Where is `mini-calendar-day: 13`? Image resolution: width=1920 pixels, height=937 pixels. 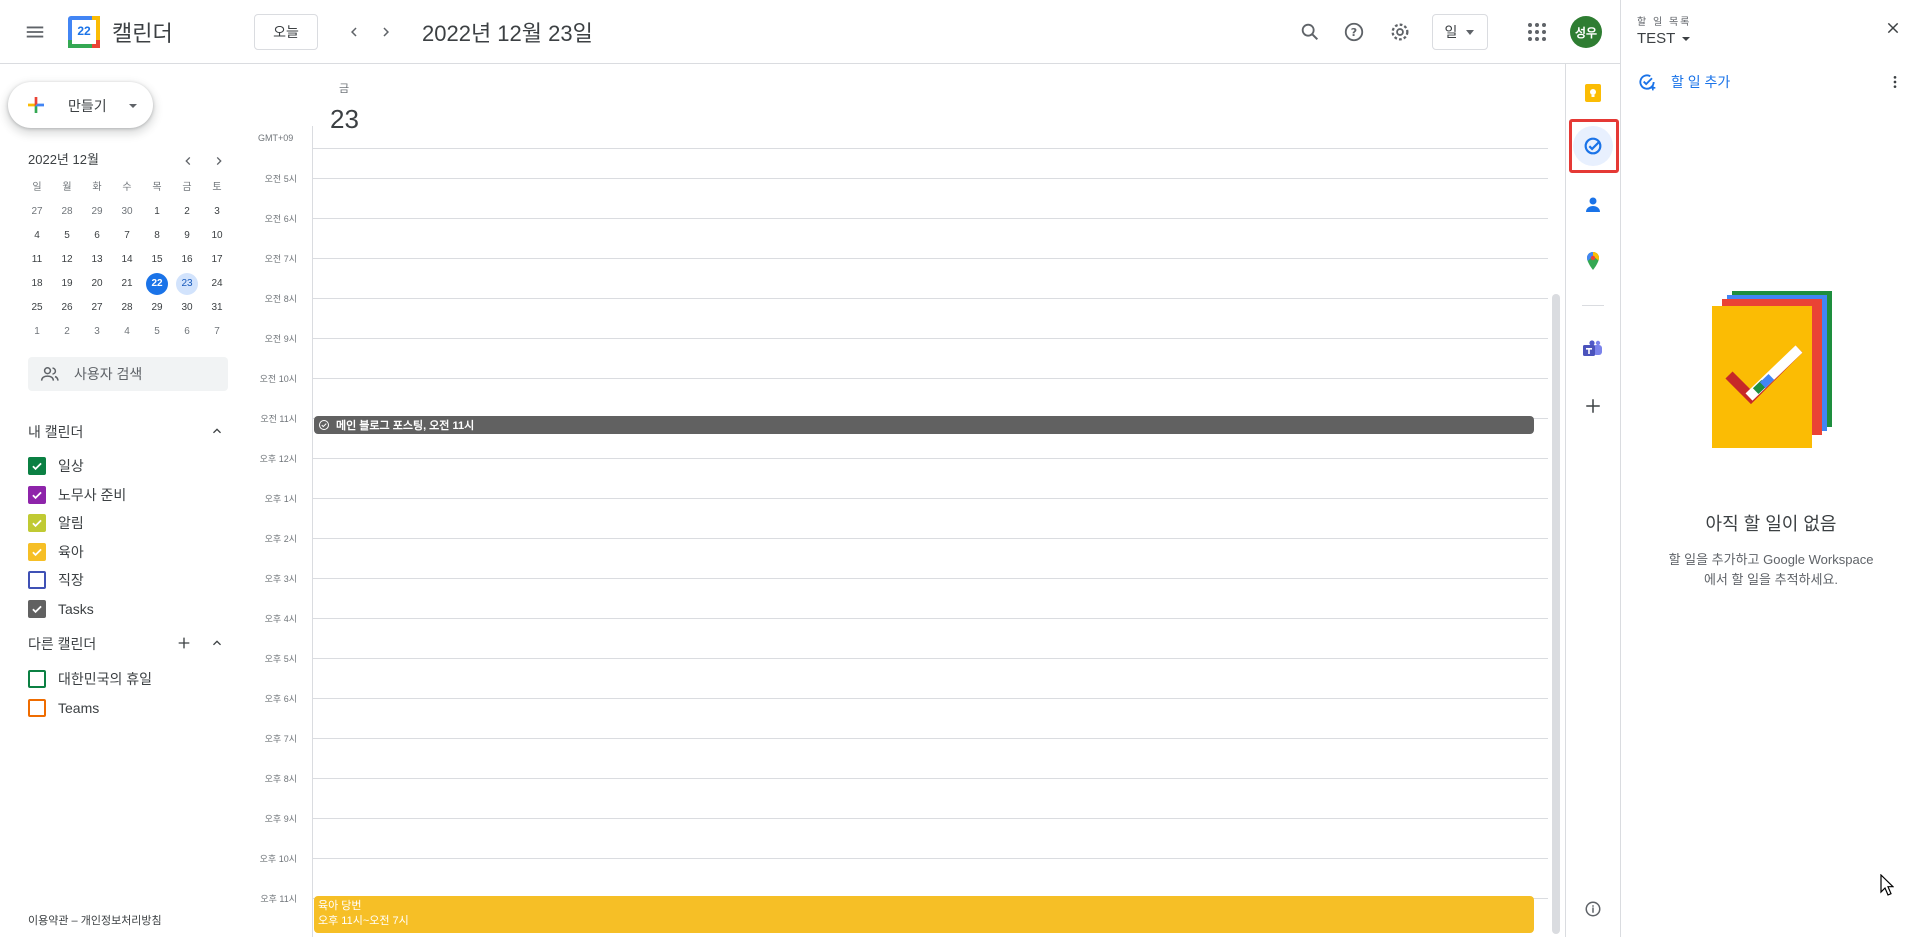
mini-calendar-day: 13 is located at coordinates (97, 260).